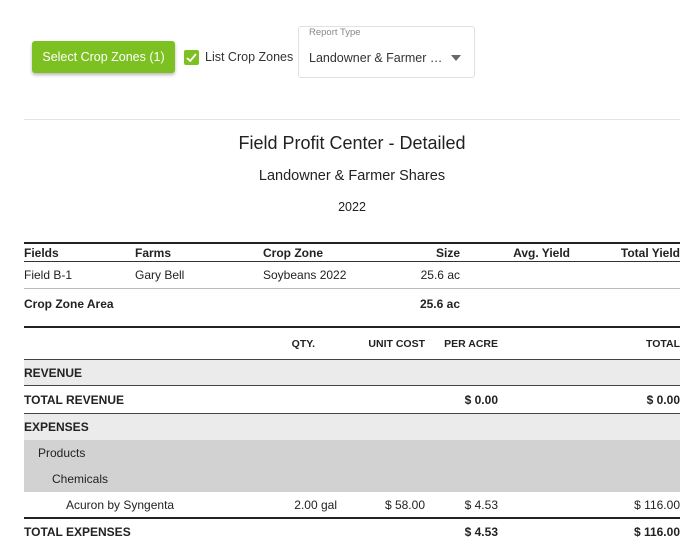 This screenshot has height=545, width=688. Describe the element at coordinates (80, 479) in the screenshot. I see `chemicals-label: Chemicals` at that location.